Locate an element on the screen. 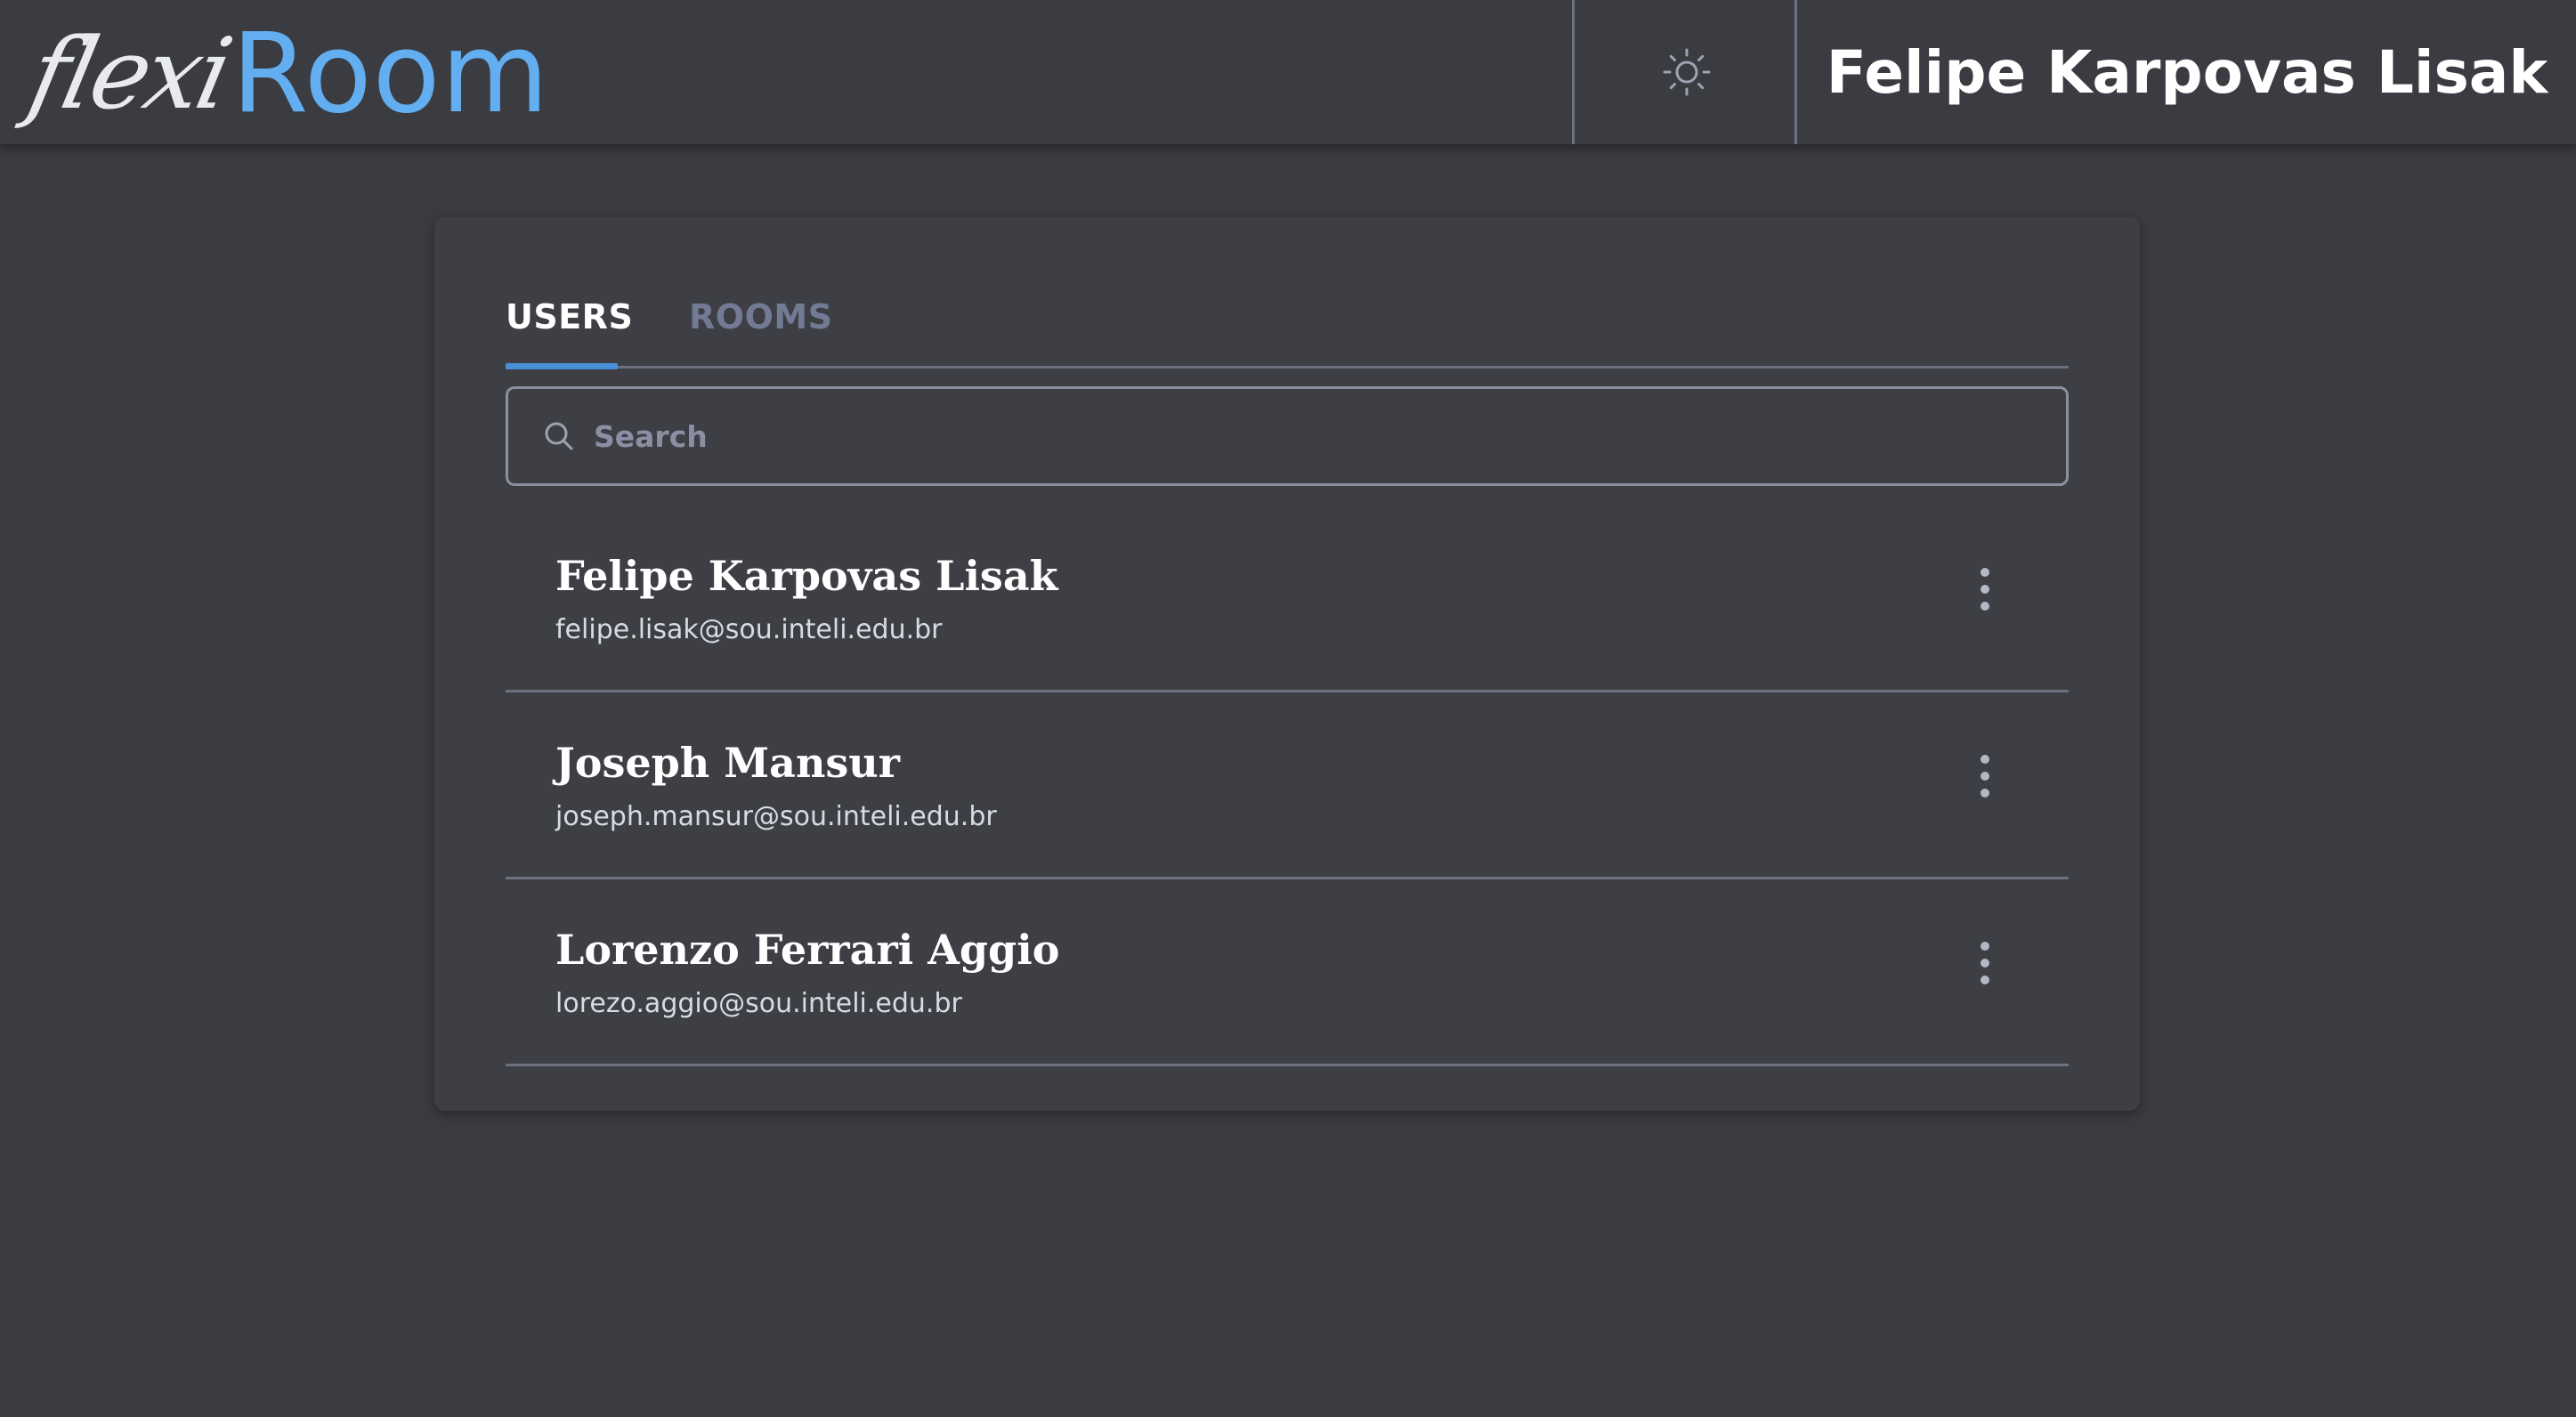 Image resolution: width=2576 pixels, height=1417 pixels. search-box is located at coordinates (1288, 436).